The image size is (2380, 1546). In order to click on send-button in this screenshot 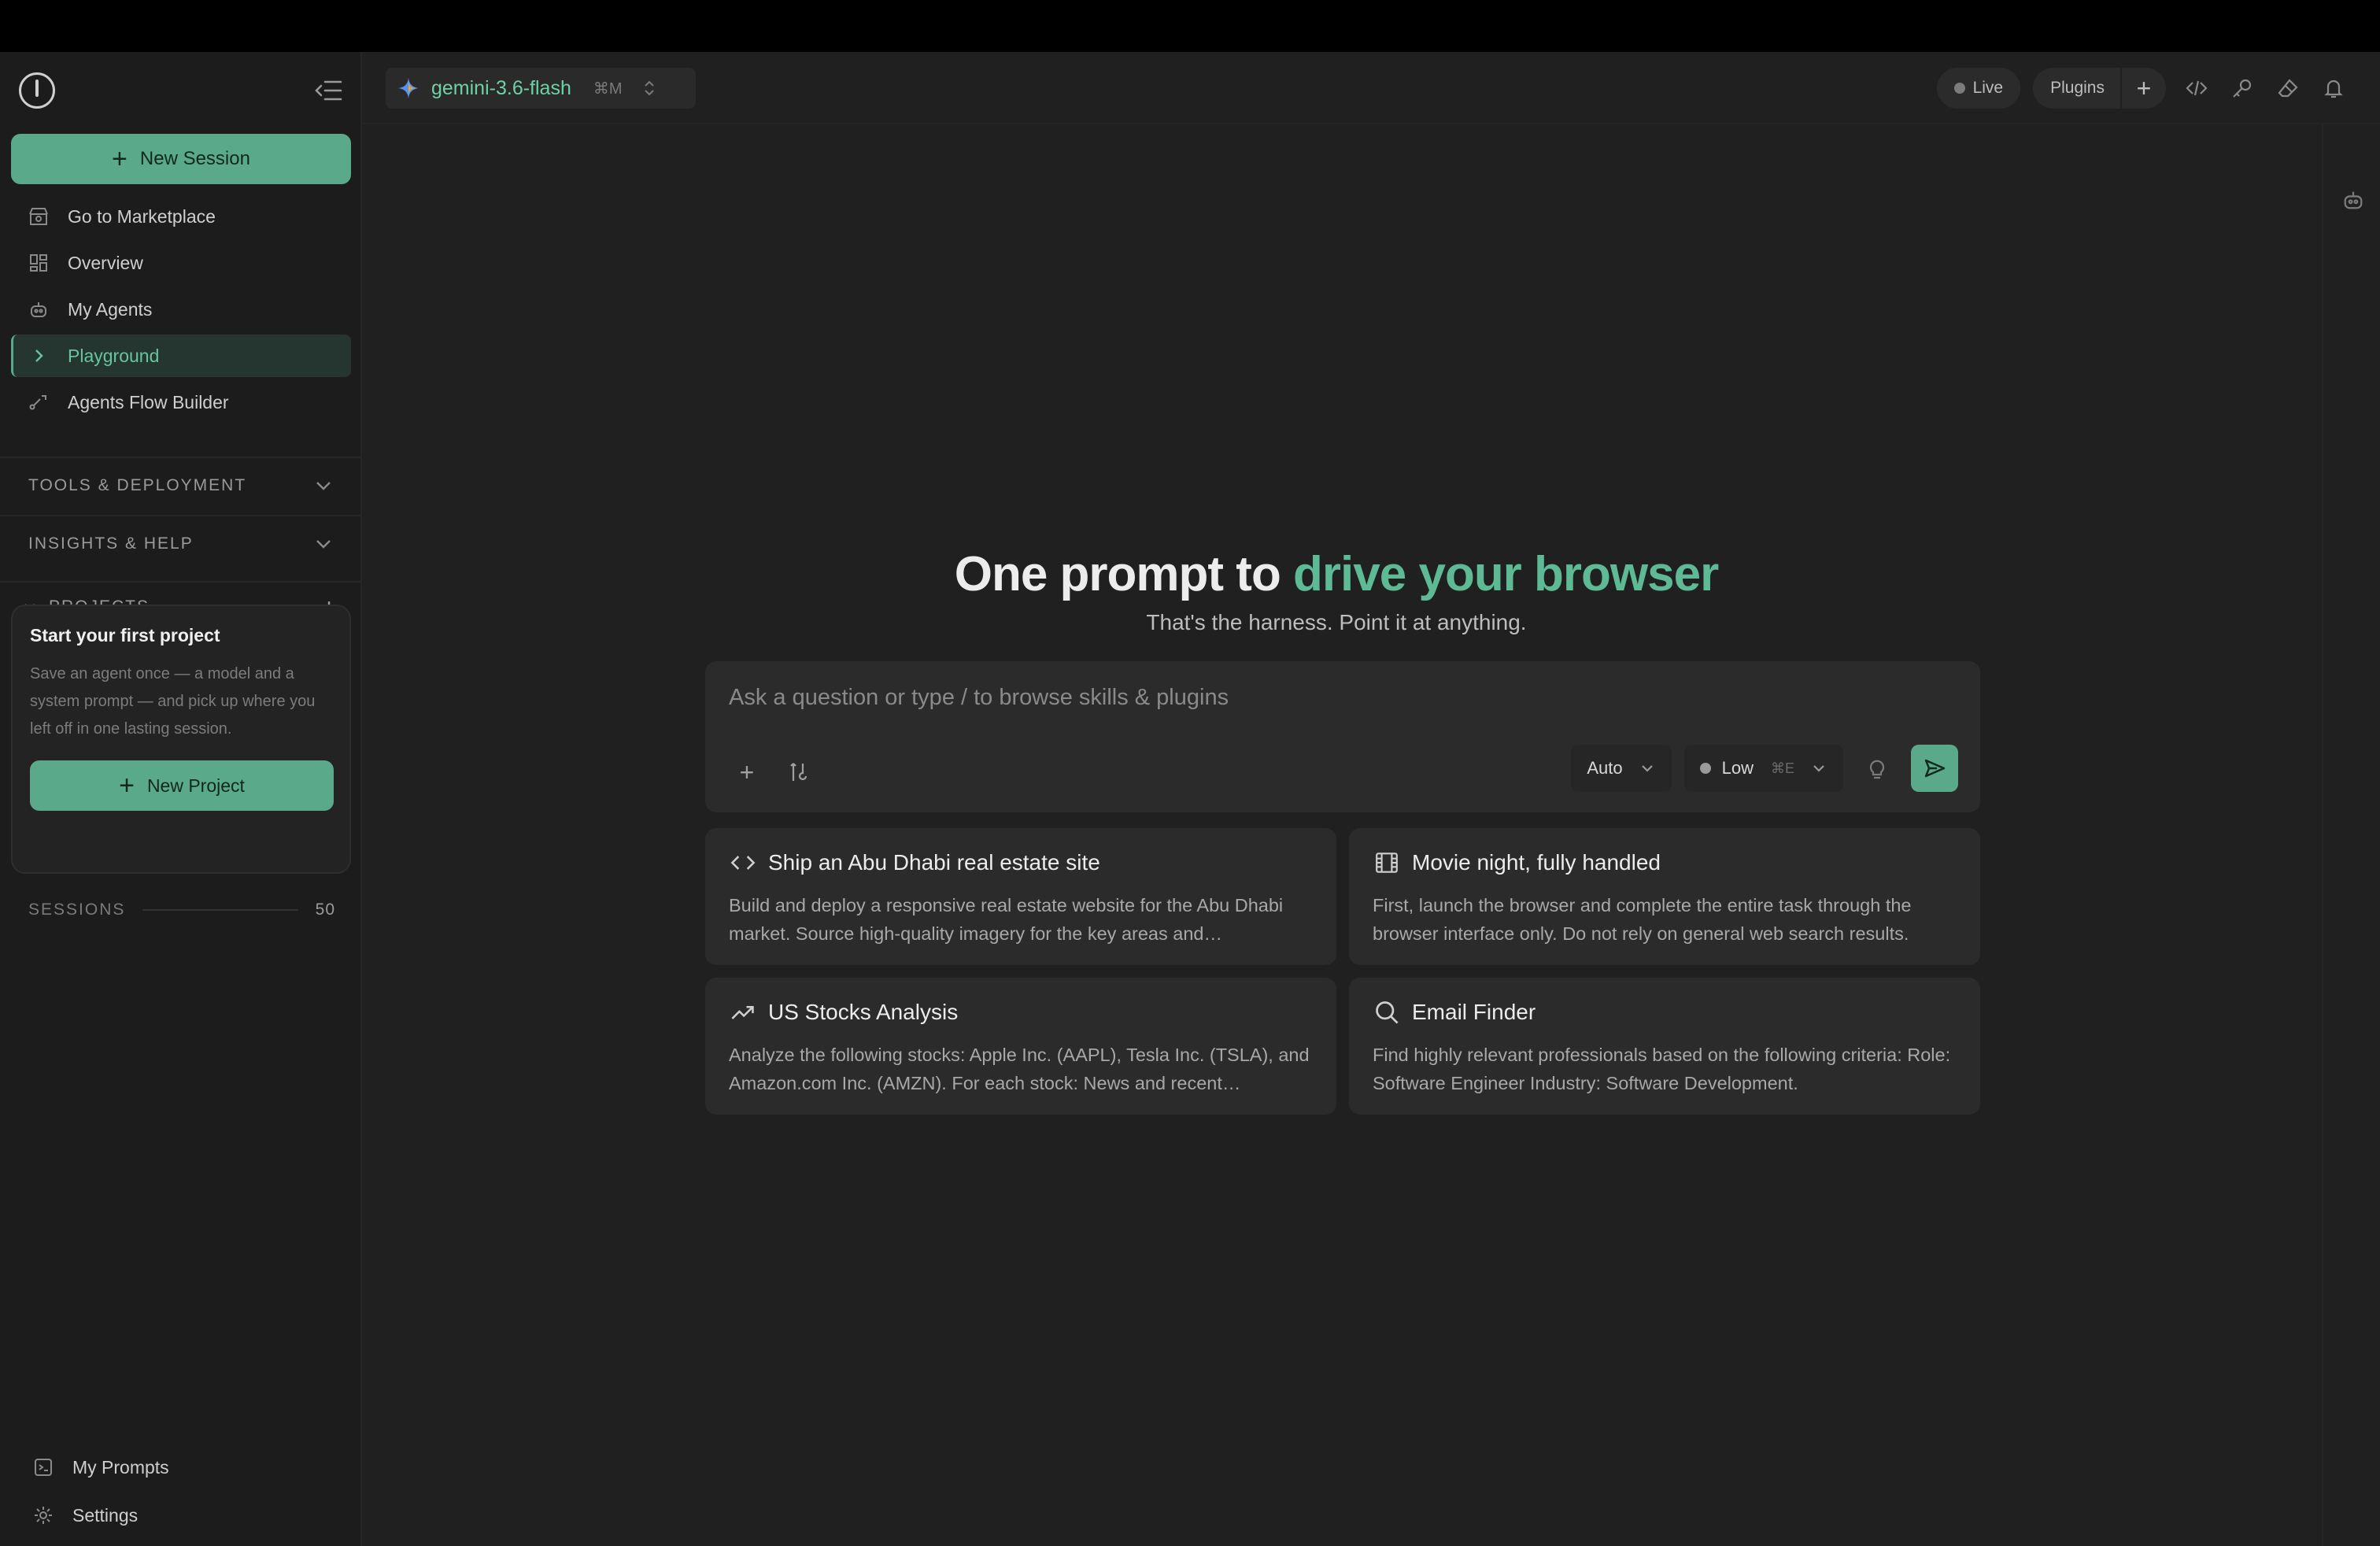, I will do `click(1935, 768)`.